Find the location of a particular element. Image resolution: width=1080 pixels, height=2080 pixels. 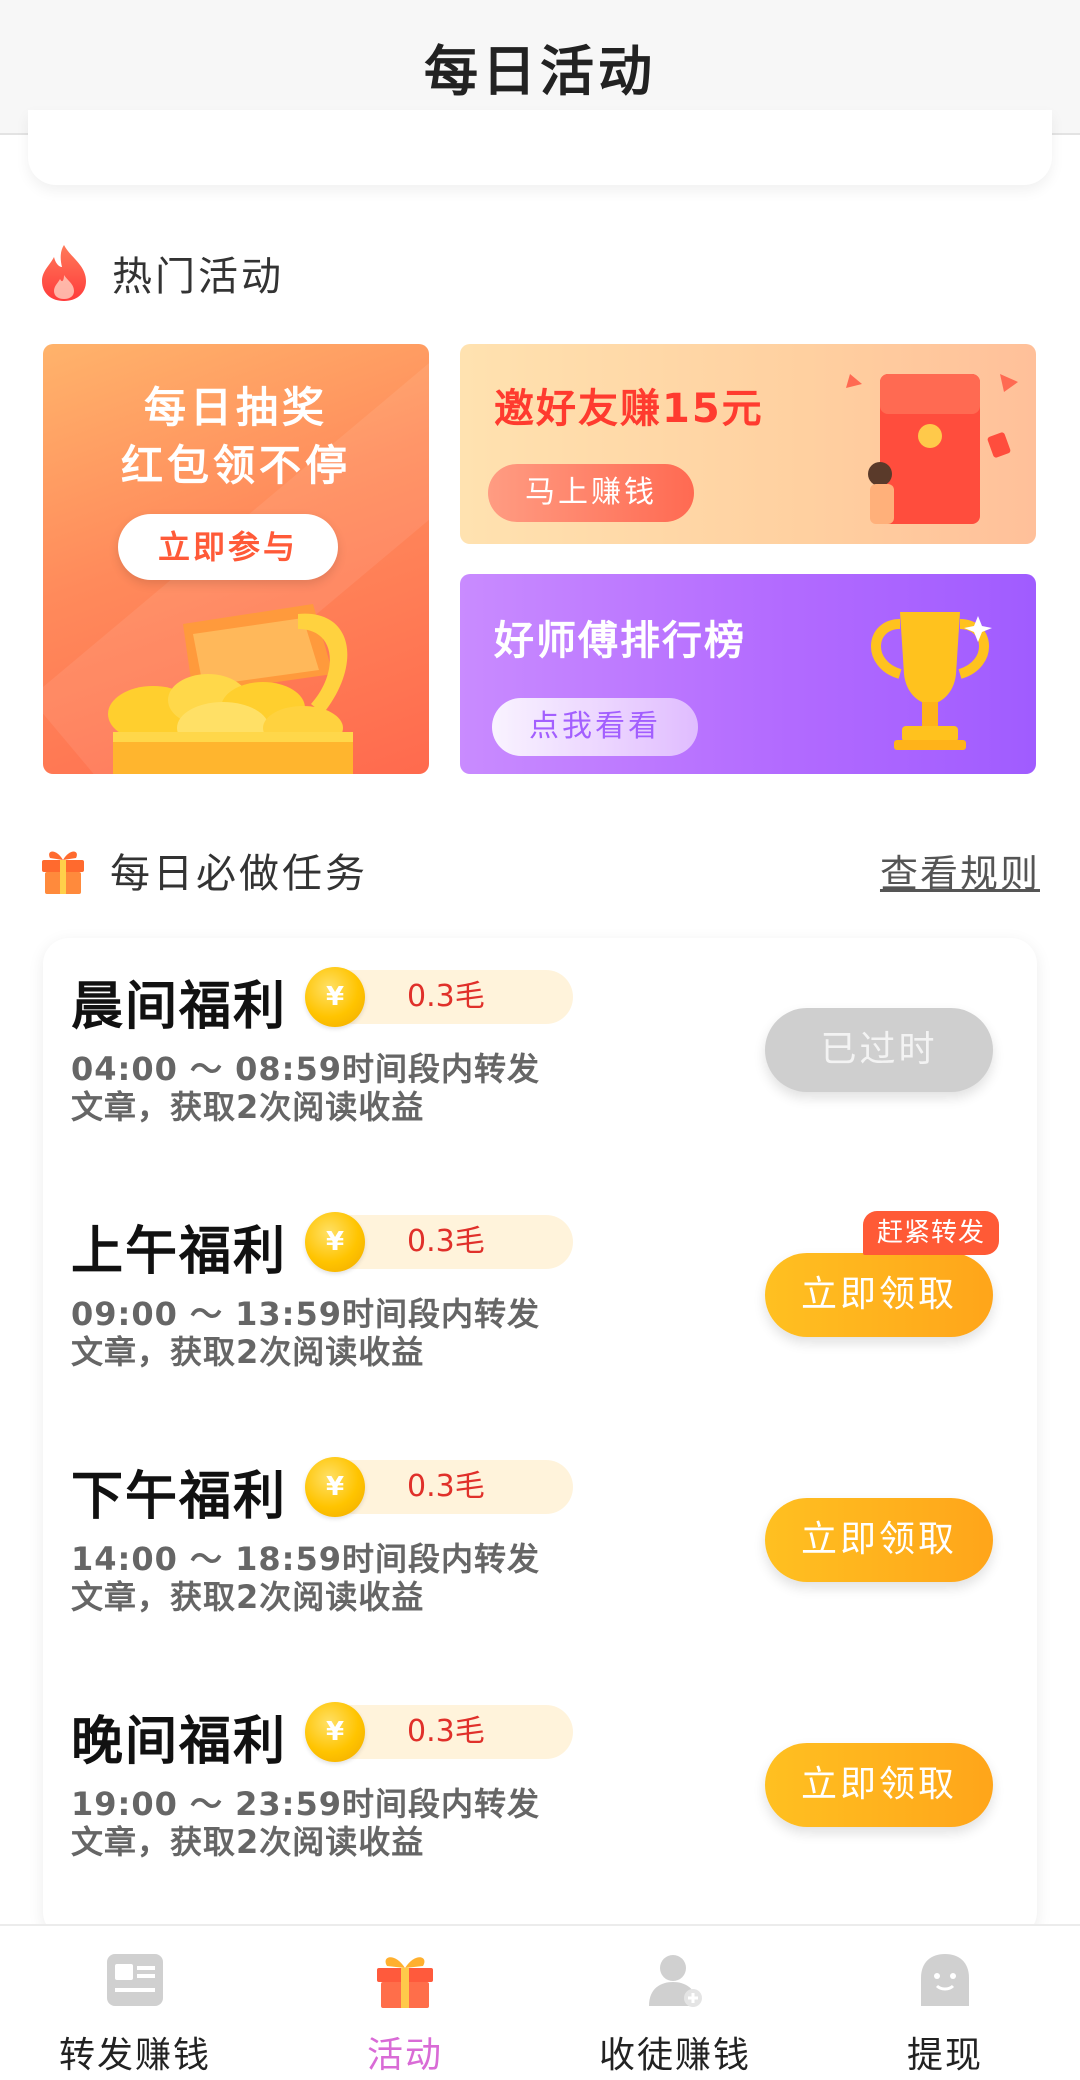

daily-tasks-header: 每日必做任务 查看规则 is located at coordinates (540, 870).